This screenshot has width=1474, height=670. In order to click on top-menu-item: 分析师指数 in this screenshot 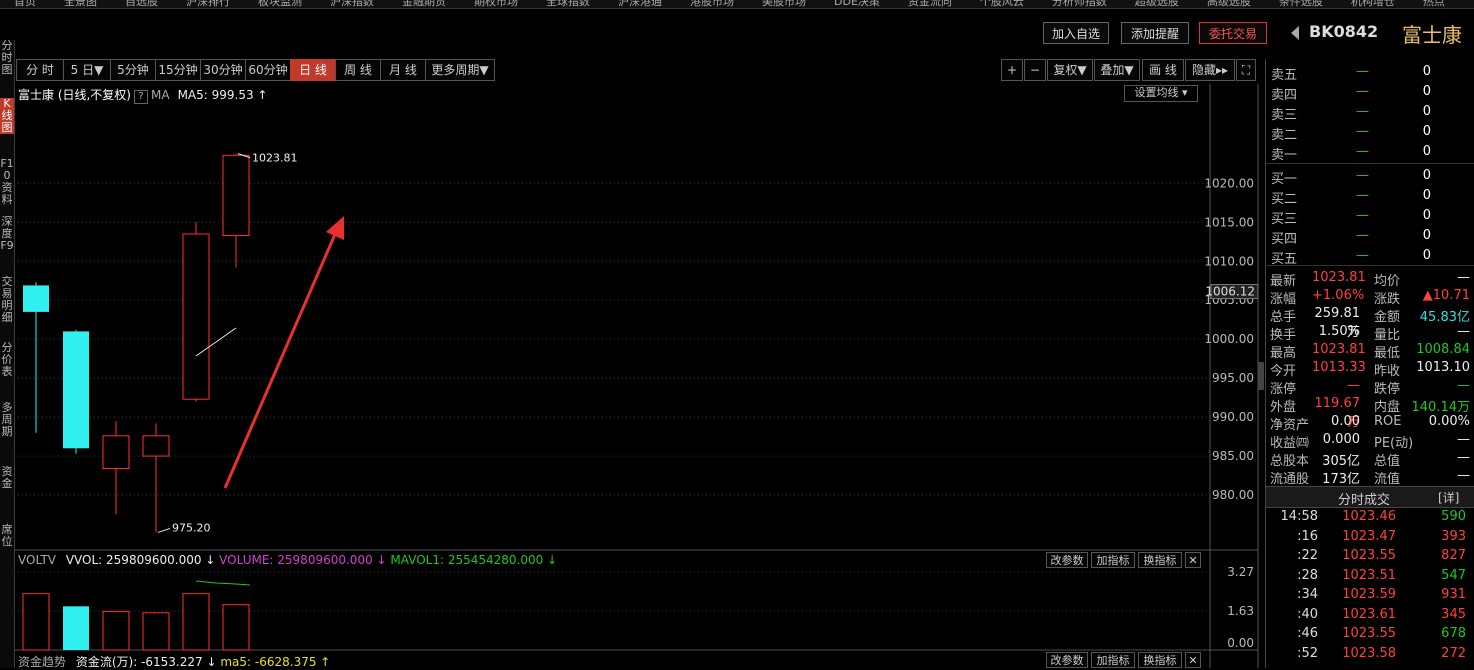, I will do `click(1079, 3)`.